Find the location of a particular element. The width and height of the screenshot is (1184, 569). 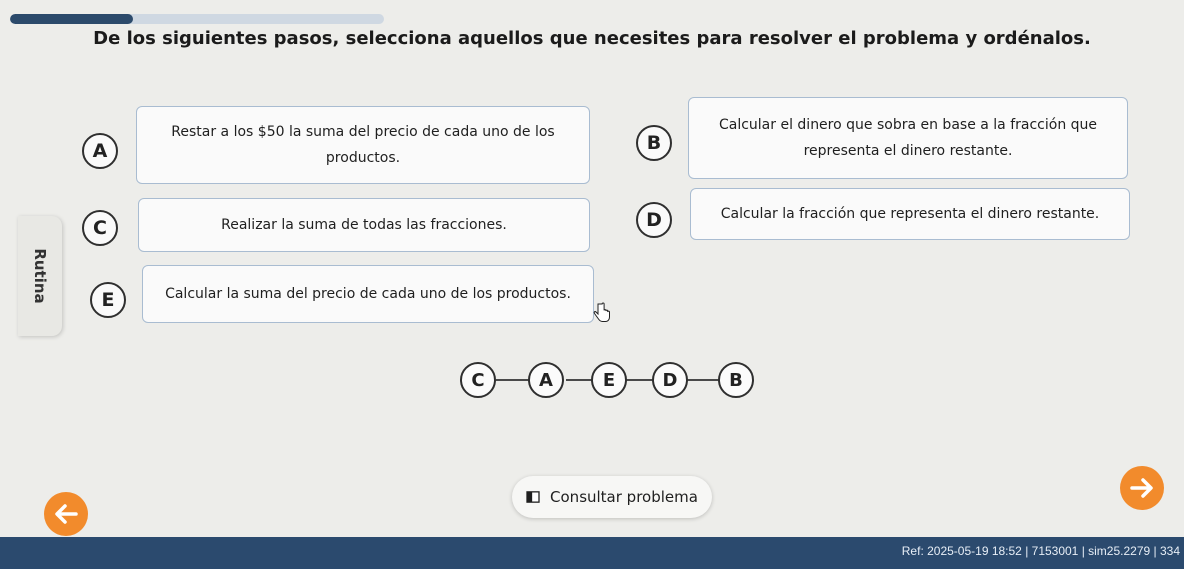

arrow-right-icon is located at coordinates (1141, 488).